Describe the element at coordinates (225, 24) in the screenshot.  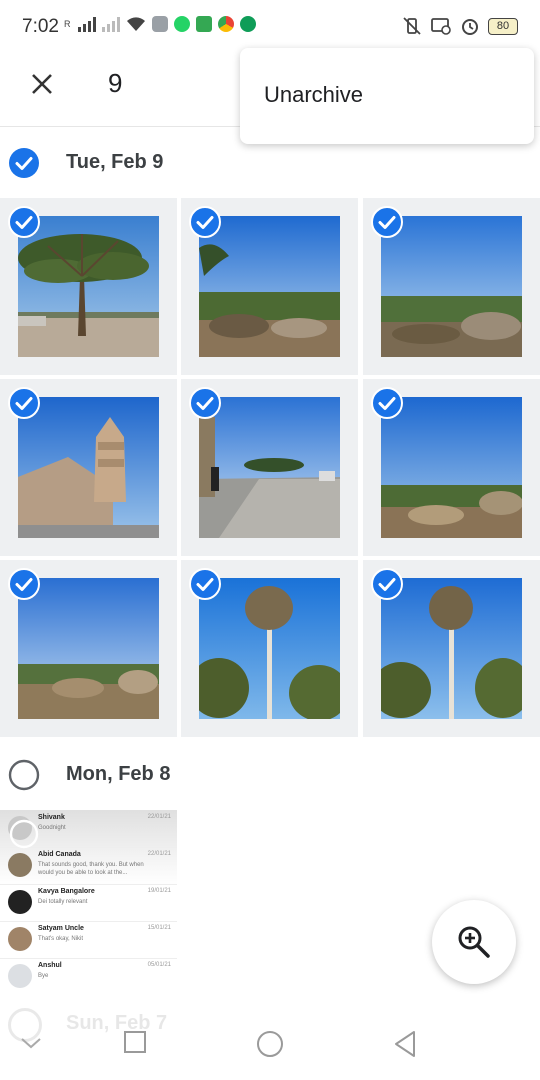
I see `chrome-icon` at that location.